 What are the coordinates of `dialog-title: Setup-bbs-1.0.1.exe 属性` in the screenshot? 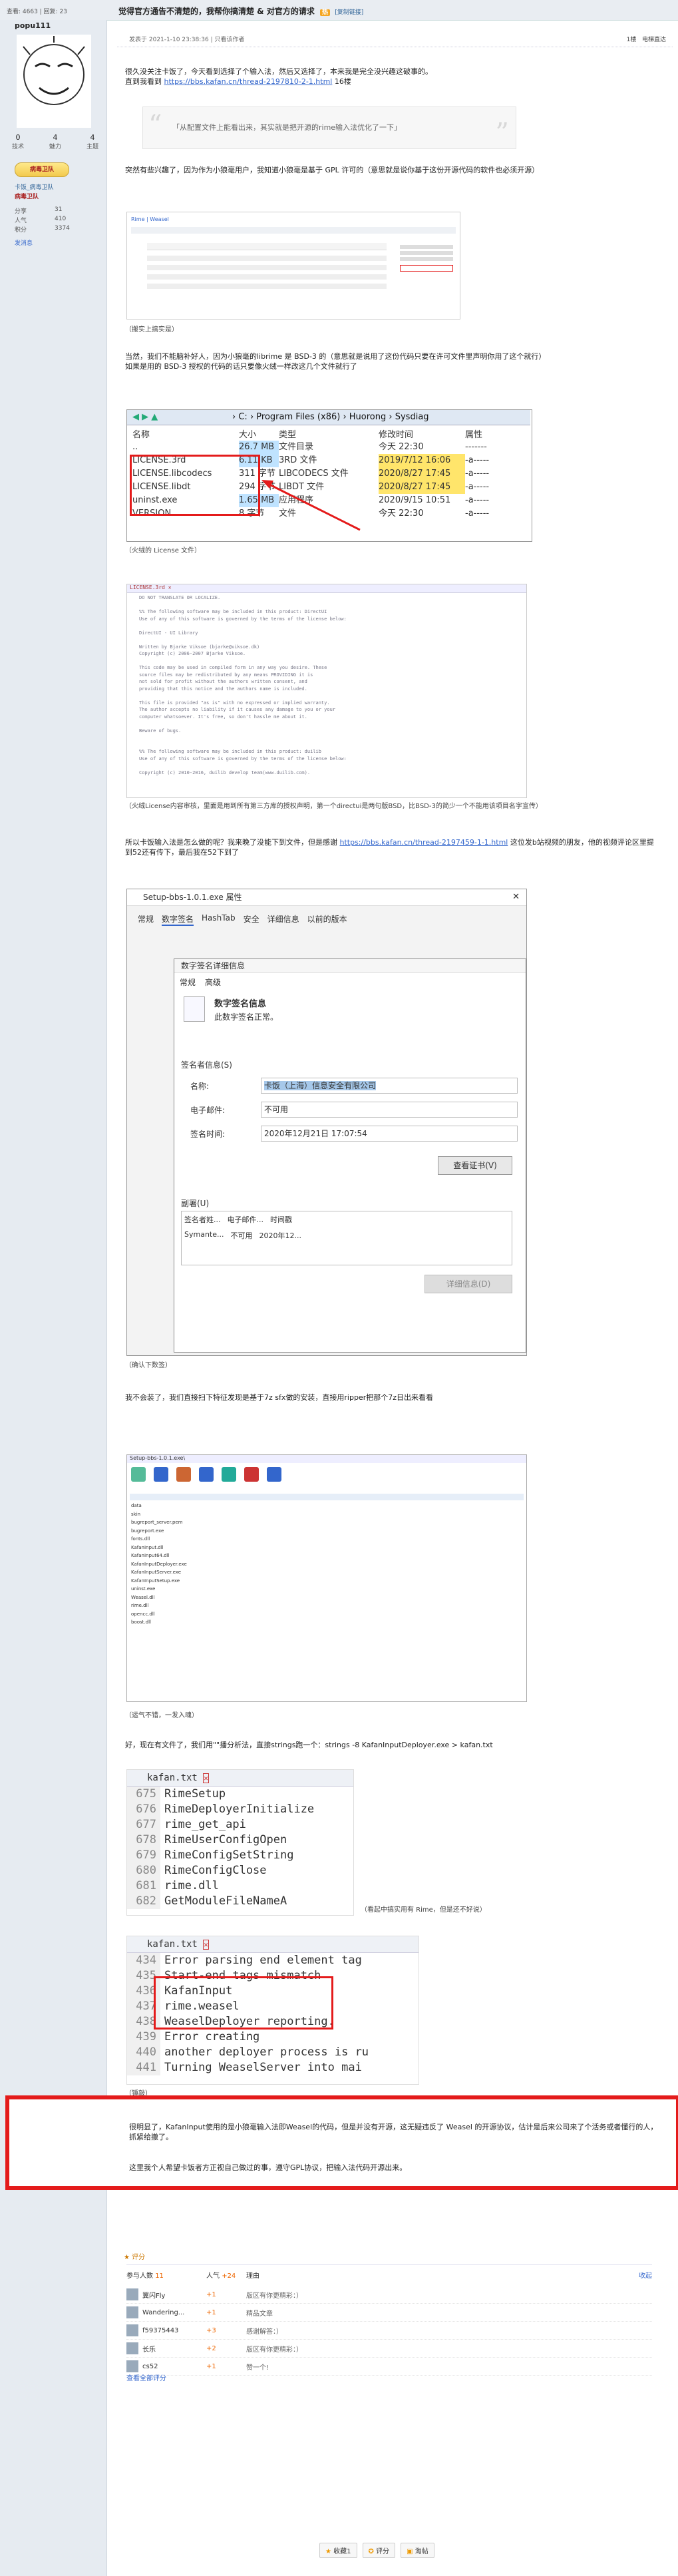 It's located at (326, 897).